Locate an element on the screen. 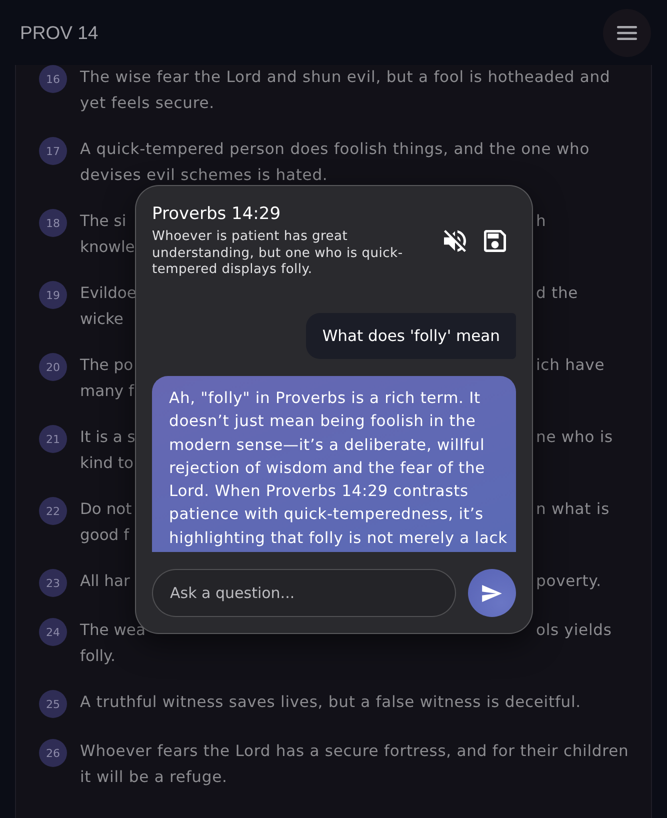  verse-text: Evildoe is located at coordinates (108, 293).